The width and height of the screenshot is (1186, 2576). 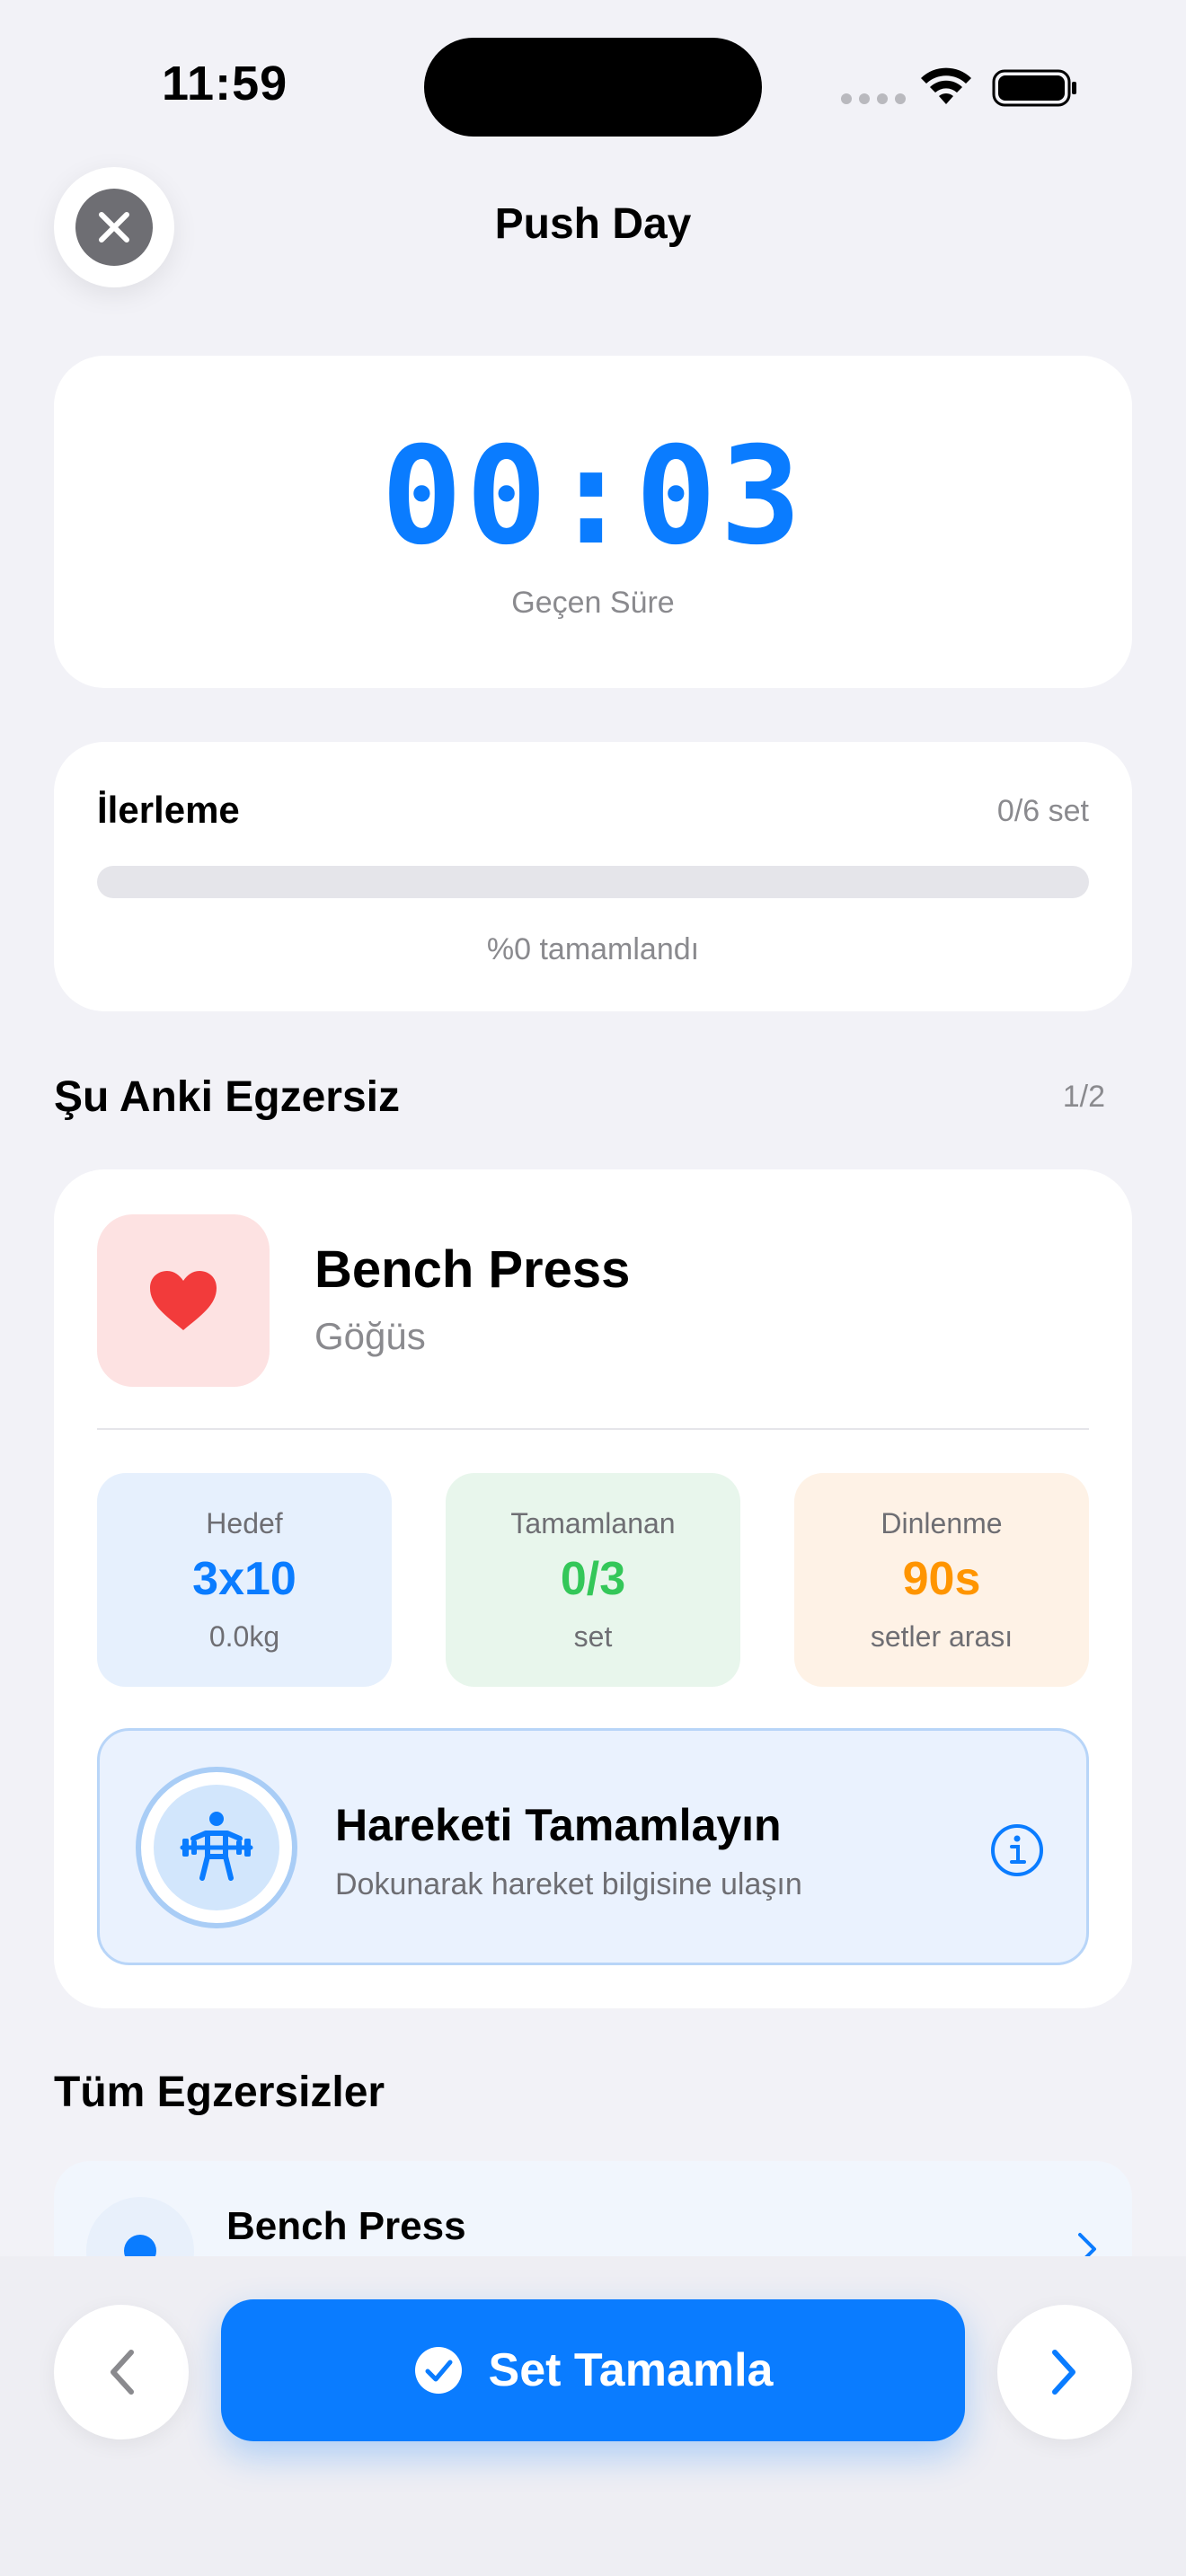 I want to click on complete-set-button: Set Tamamla, so click(x=593, y=2370).